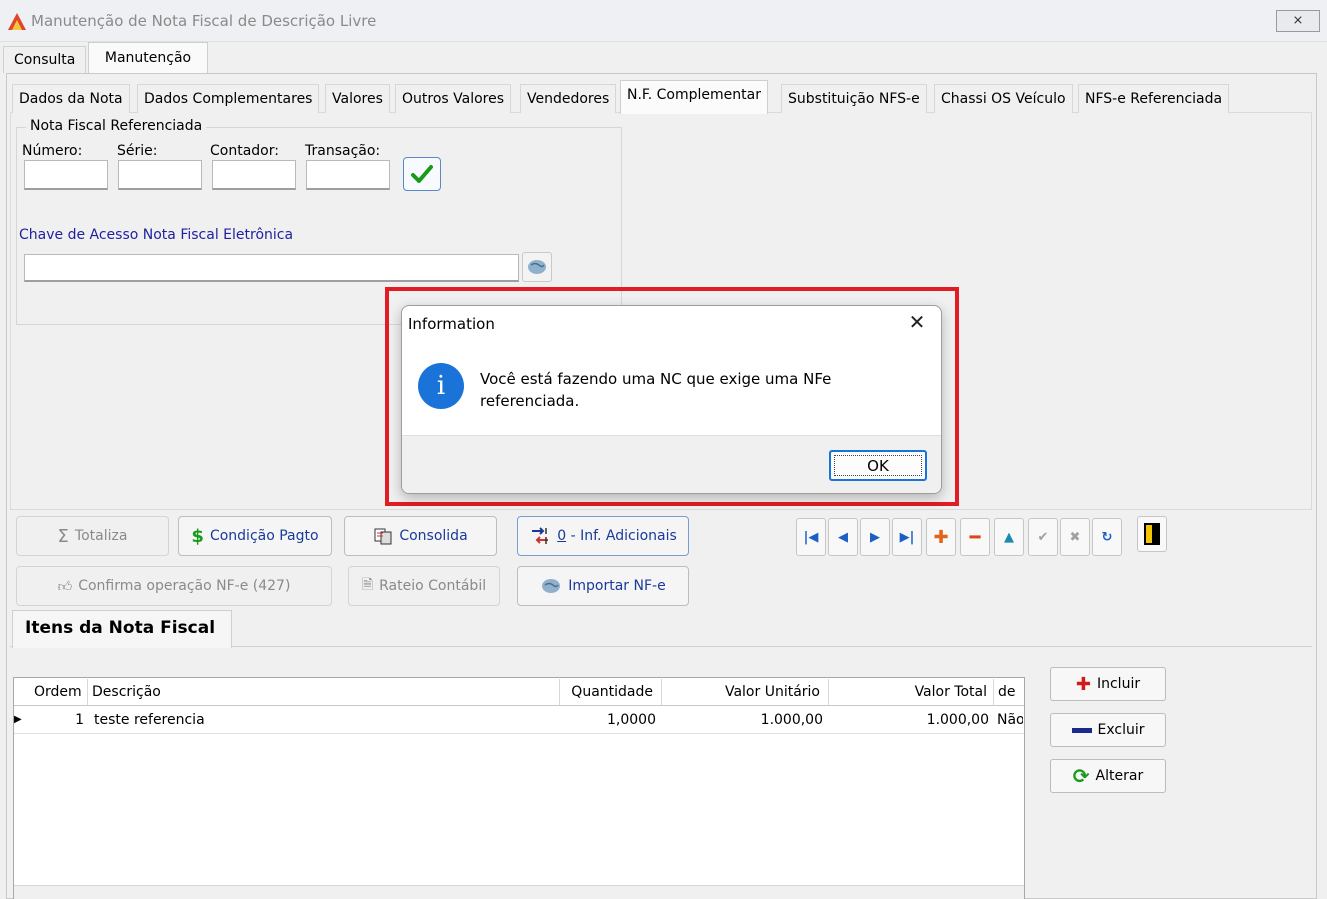 The height and width of the screenshot is (899, 1327). Describe the element at coordinates (791, 720) in the screenshot. I see `cell-valor-unitario: 1.000,00` at that location.